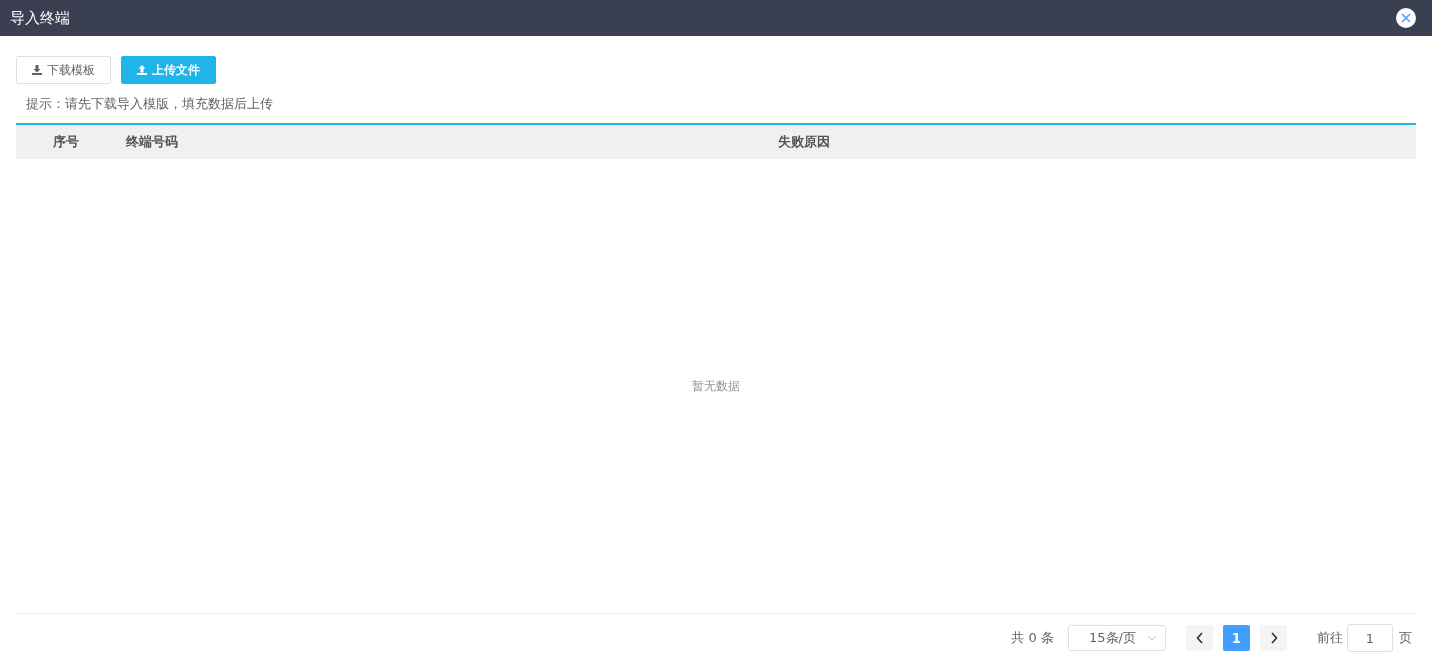 The image size is (1432, 664). I want to click on download-icon, so click(37, 70).